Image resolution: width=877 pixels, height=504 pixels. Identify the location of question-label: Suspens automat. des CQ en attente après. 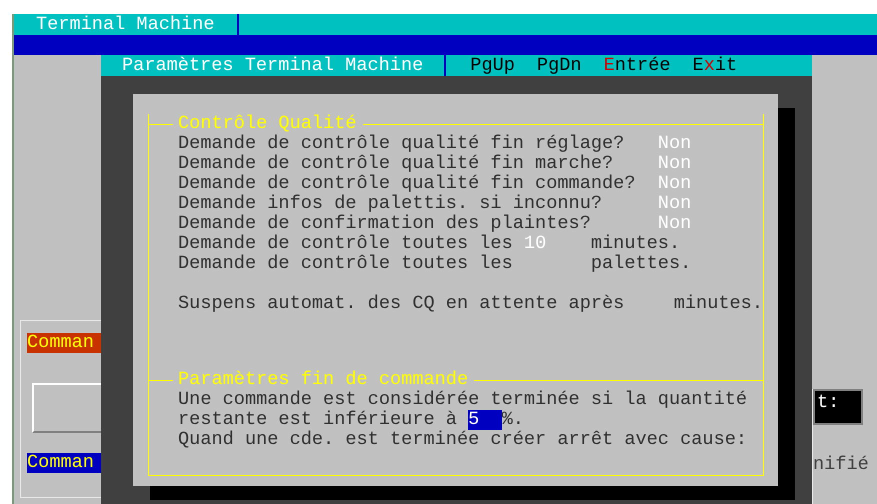
(401, 304).